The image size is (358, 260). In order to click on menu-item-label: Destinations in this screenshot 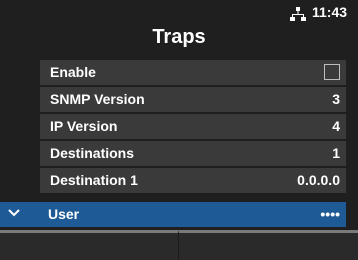, I will do `click(92, 153)`.